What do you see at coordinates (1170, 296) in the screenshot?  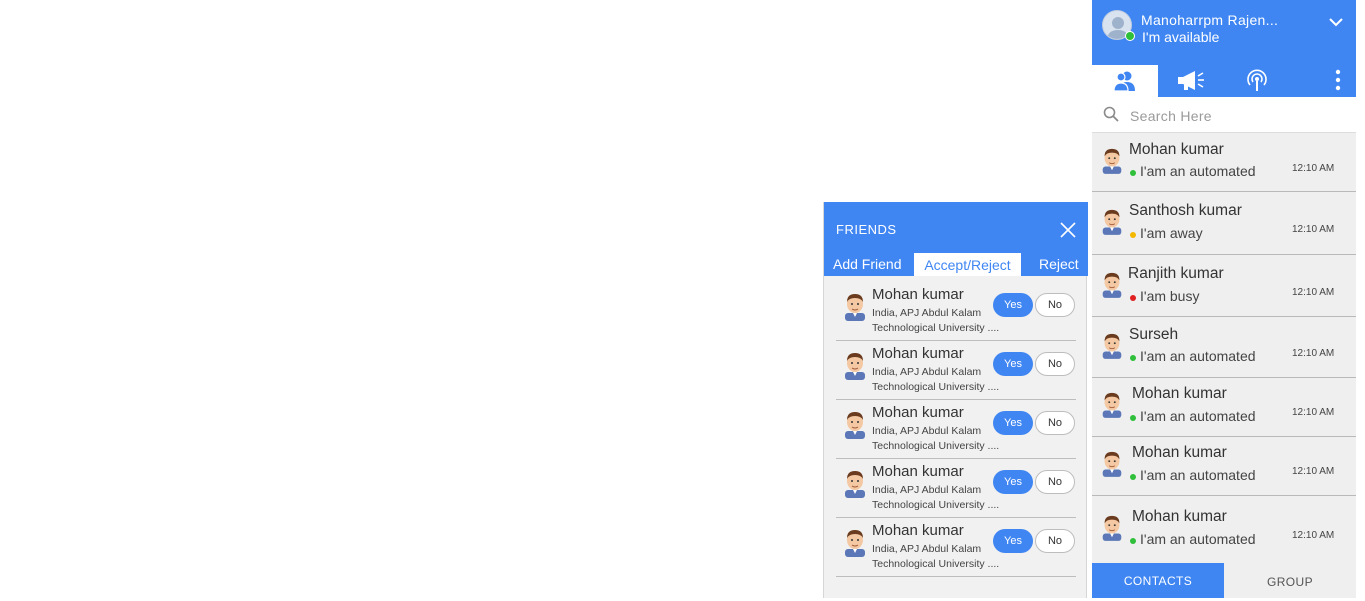 I see `contact-status: I'am busy` at bounding box center [1170, 296].